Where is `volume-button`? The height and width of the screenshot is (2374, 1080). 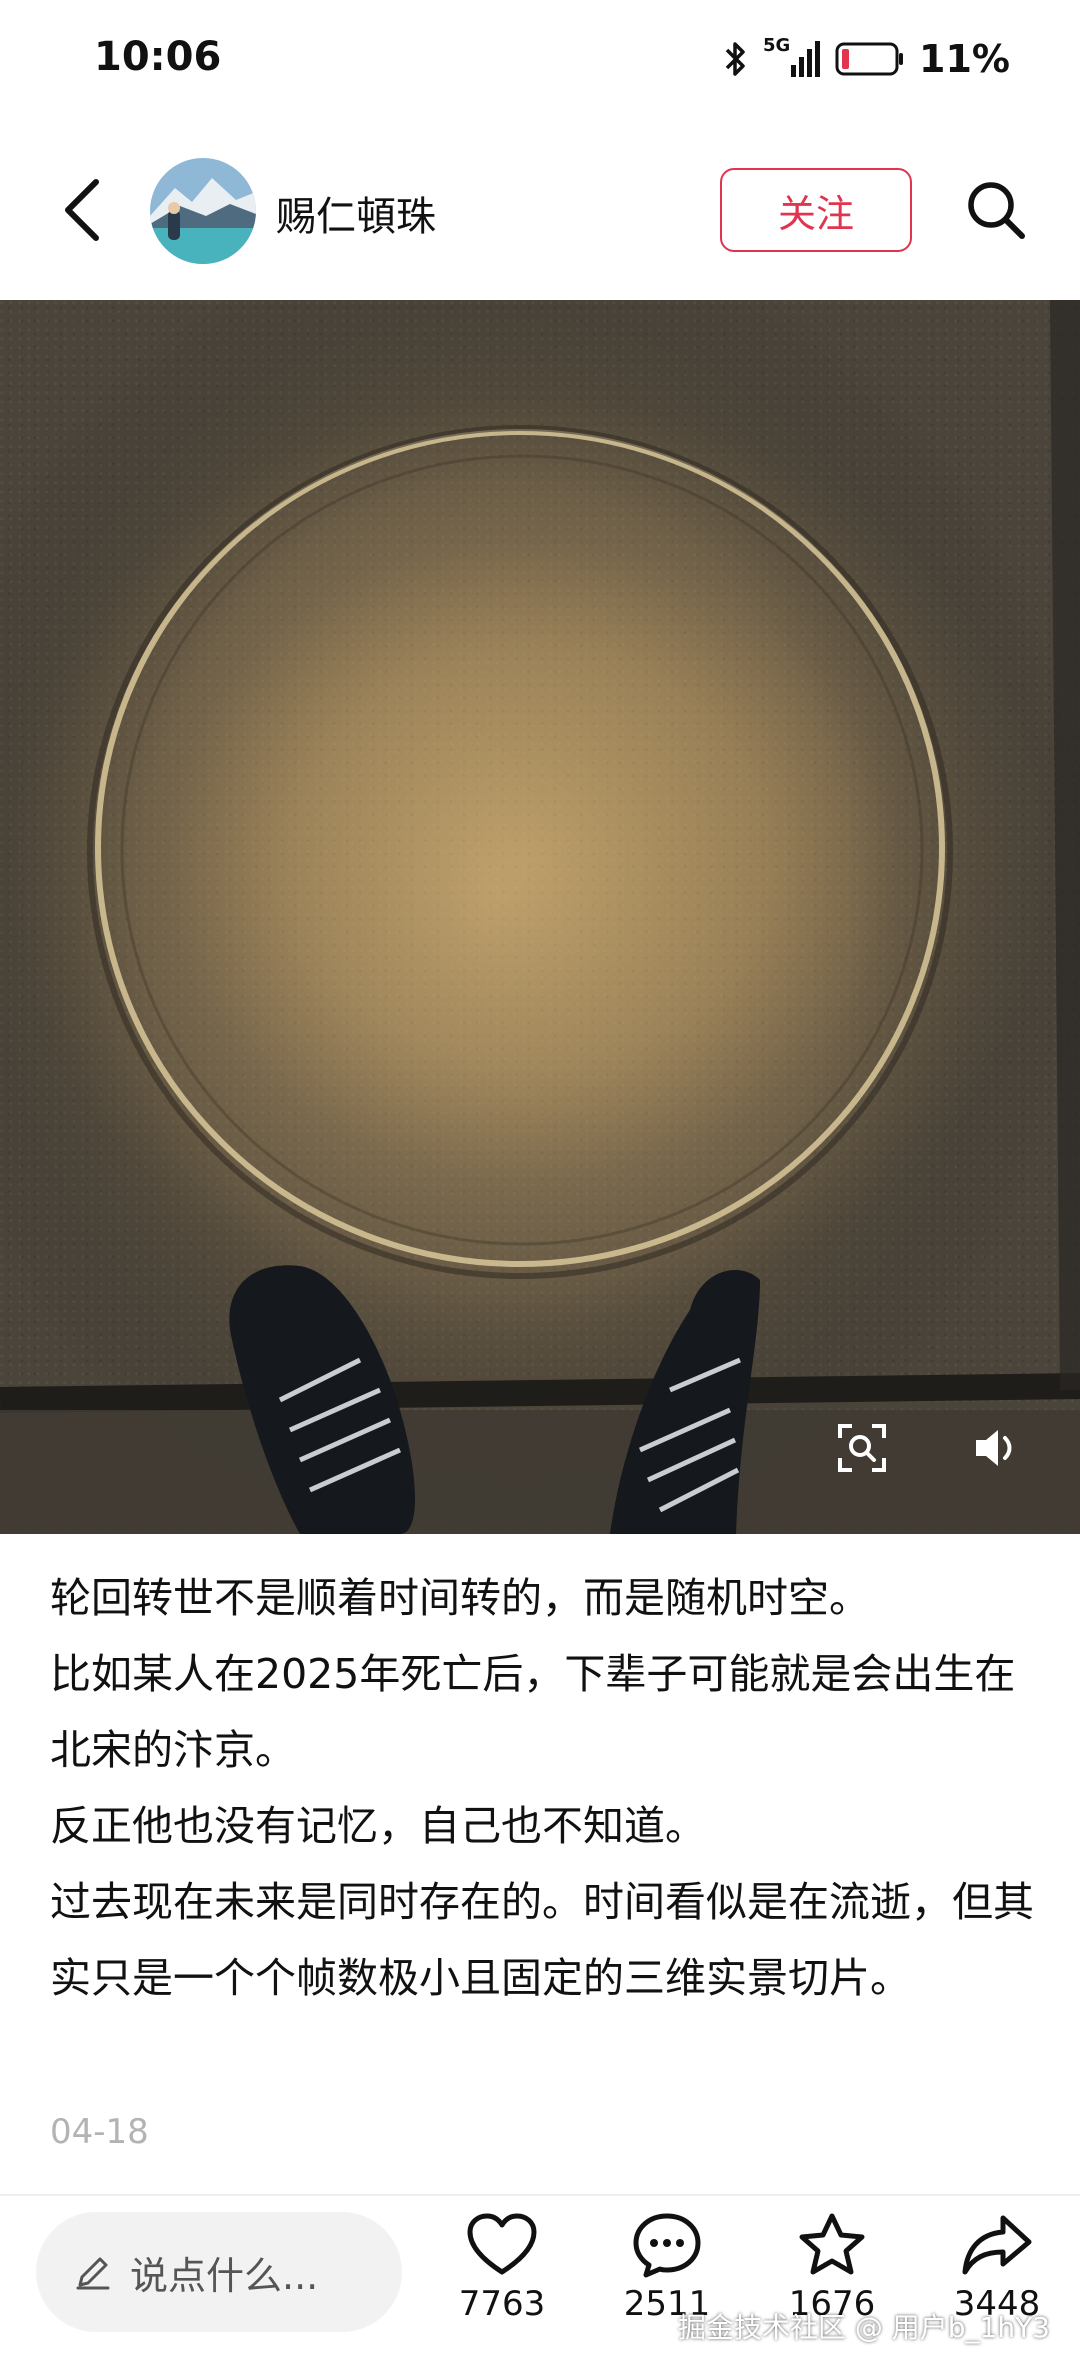 volume-button is located at coordinates (996, 1448).